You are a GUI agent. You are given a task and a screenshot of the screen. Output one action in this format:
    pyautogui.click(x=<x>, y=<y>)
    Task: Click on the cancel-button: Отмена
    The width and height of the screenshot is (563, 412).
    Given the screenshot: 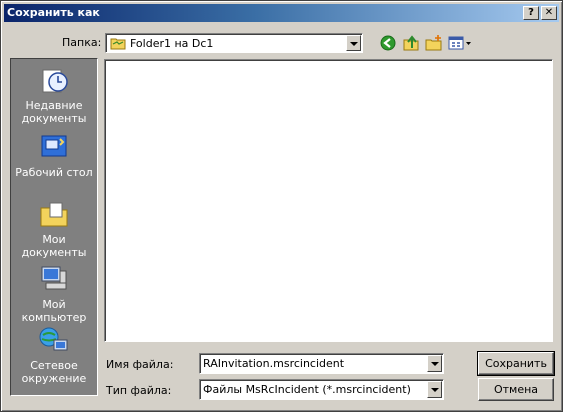 What is the action you would take?
    pyautogui.click(x=516, y=389)
    